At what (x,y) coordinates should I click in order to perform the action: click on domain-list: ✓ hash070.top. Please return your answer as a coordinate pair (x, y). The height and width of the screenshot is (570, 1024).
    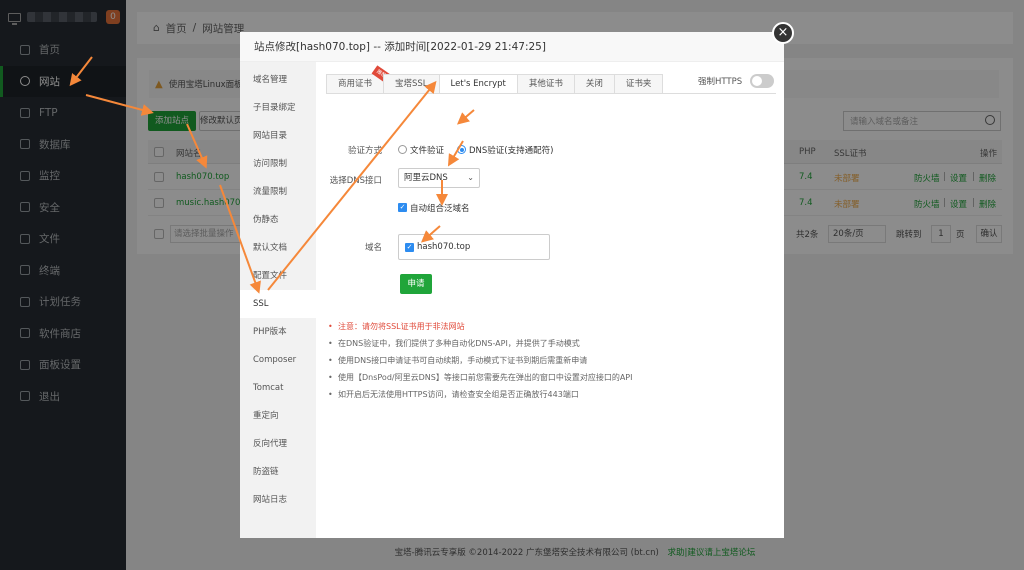
    Looking at the image, I should click on (474, 247).